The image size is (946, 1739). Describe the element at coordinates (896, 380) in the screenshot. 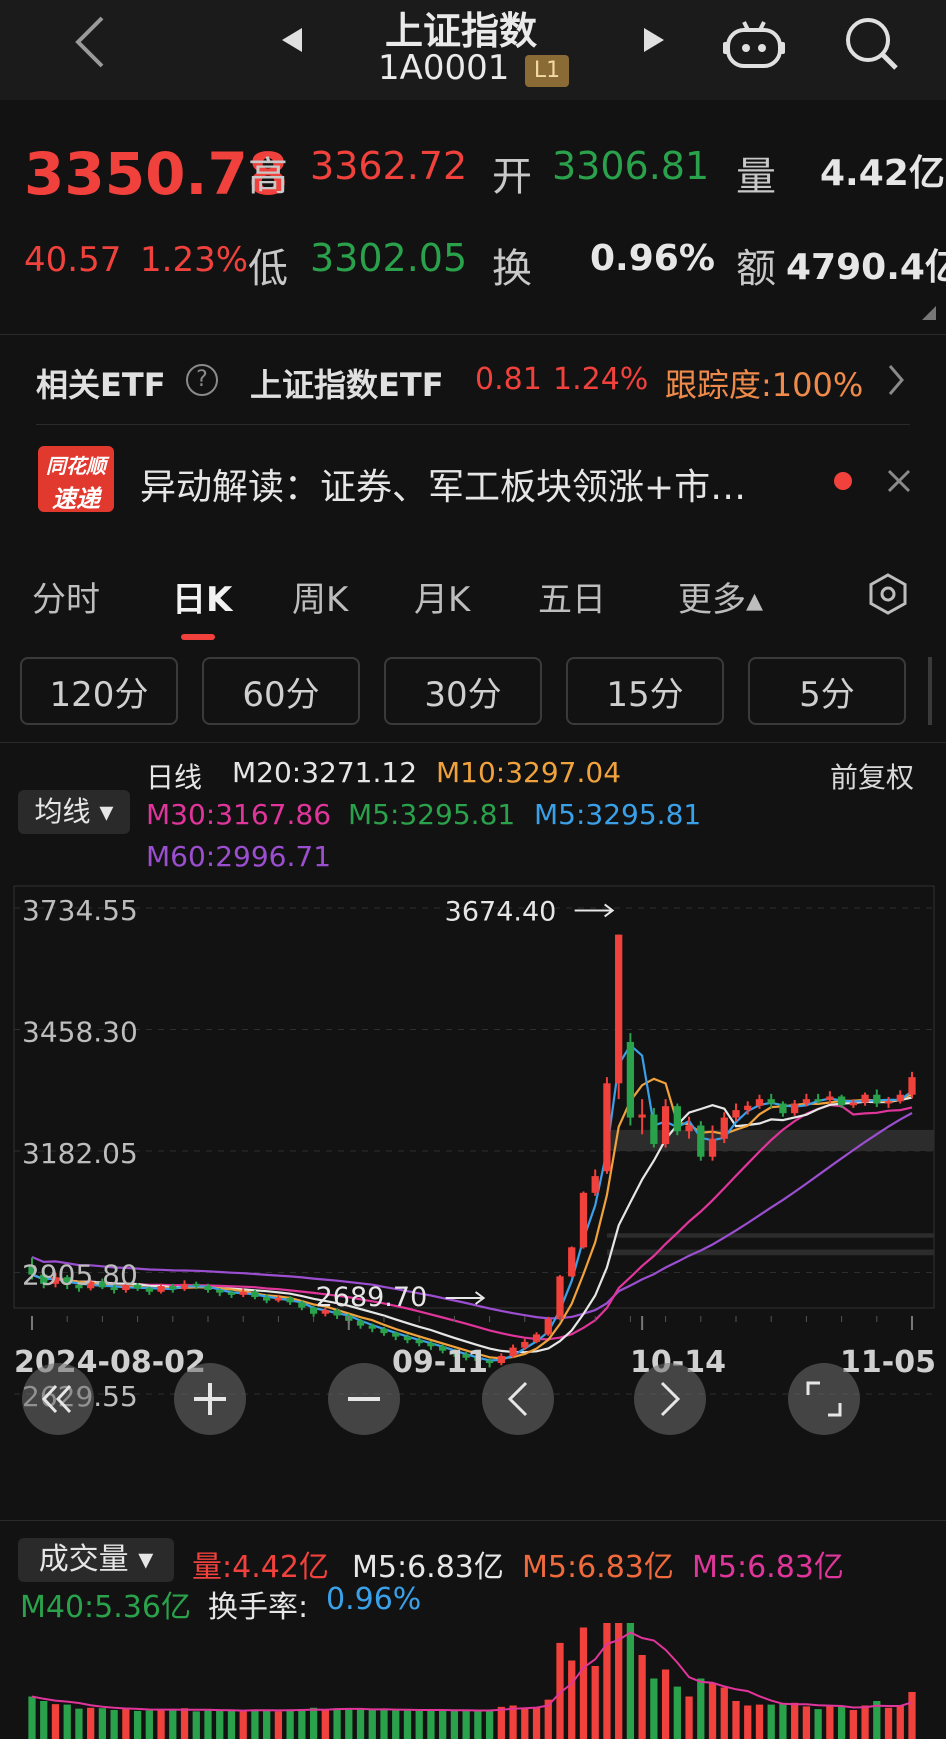

I see `chevron-right-icon` at that location.